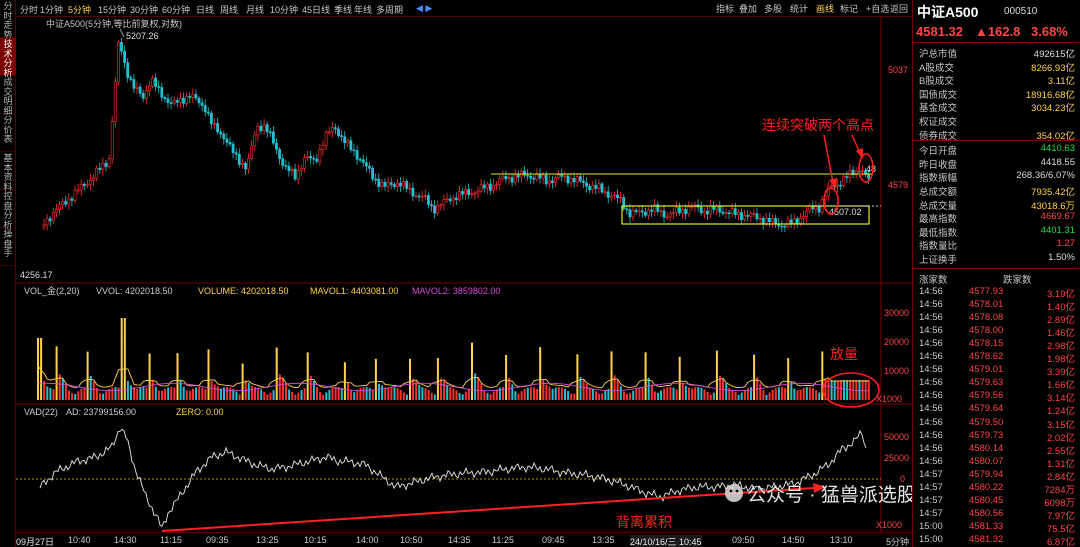 The image size is (1080, 547). I want to click on left-tab-2: 成交明细, so click(8, 95).